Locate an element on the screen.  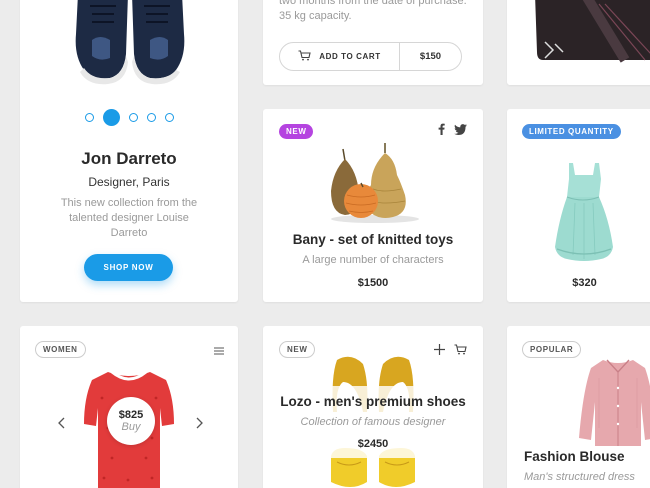
cart-control: ADD TO CART $150 is located at coordinates (370, 56).